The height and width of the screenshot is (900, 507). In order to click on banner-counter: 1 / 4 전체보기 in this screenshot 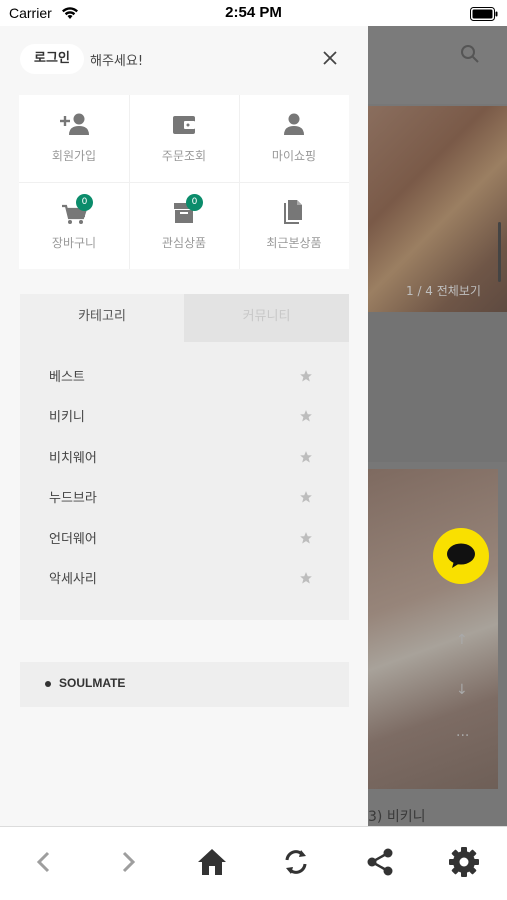, I will do `click(443, 290)`.